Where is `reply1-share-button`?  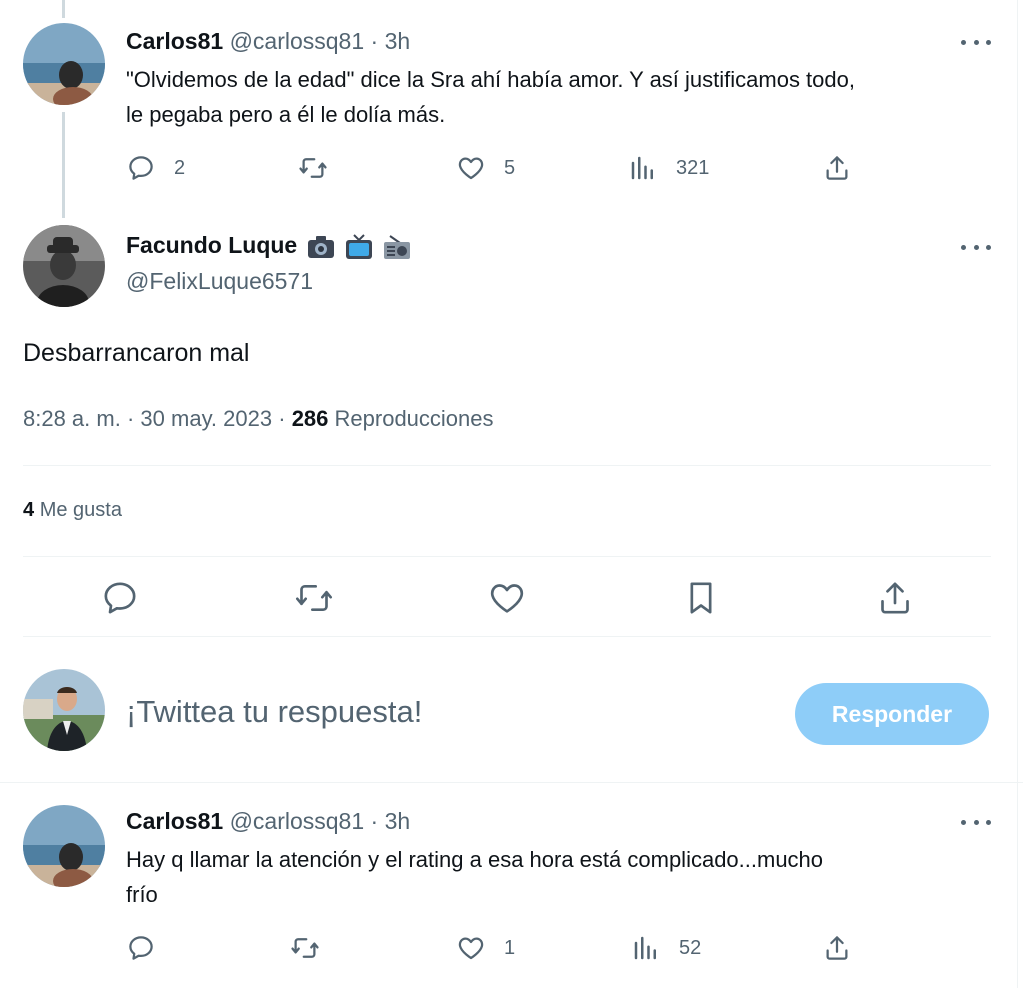 reply1-share-button is located at coordinates (837, 168).